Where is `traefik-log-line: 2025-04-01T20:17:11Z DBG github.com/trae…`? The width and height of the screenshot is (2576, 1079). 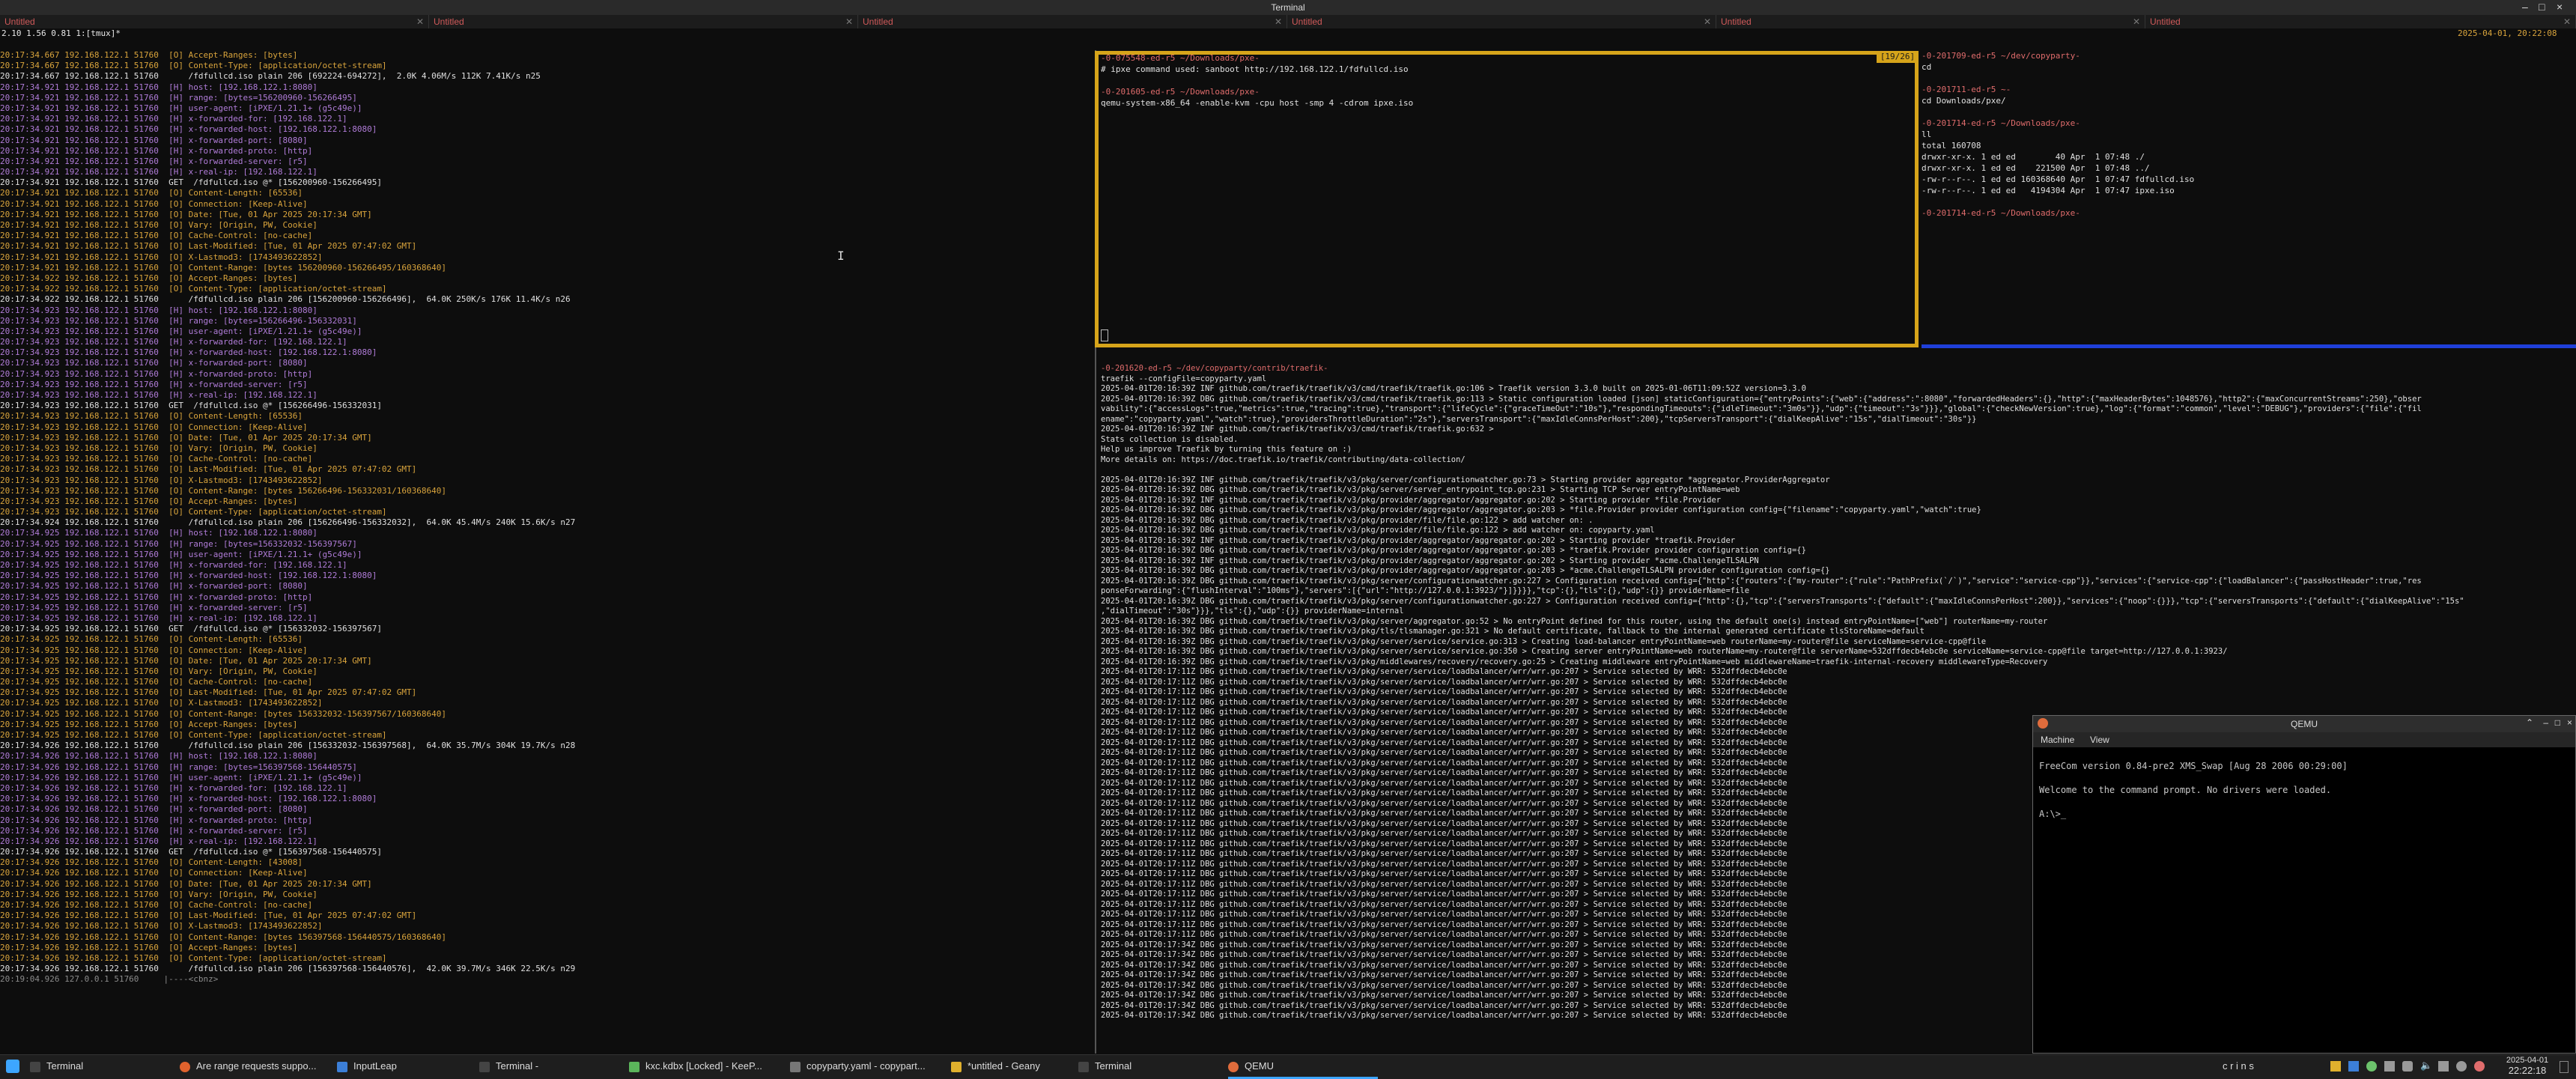
traefik-log-line: 2025-04-01T20:17:11Z DBG github.com/trae… is located at coordinates (1444, 702).